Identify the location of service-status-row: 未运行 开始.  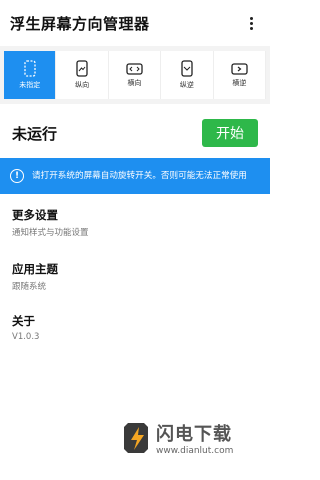
(135, 133).